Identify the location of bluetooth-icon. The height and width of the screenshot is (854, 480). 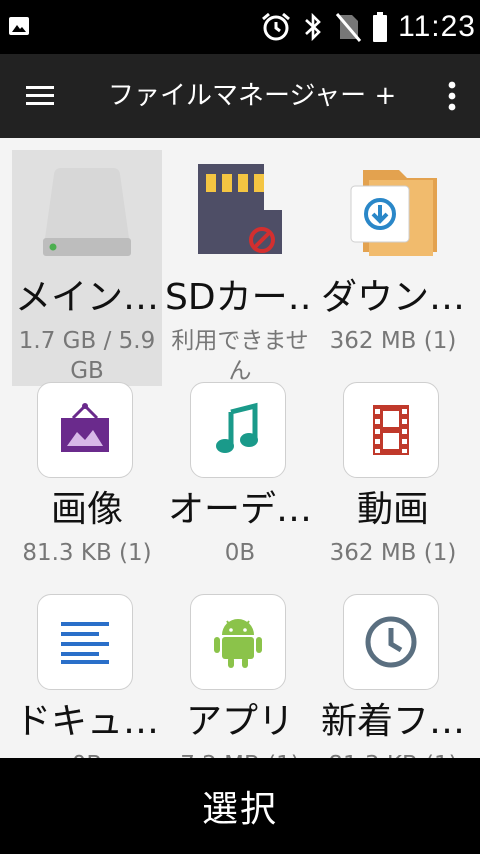
(313, 27).